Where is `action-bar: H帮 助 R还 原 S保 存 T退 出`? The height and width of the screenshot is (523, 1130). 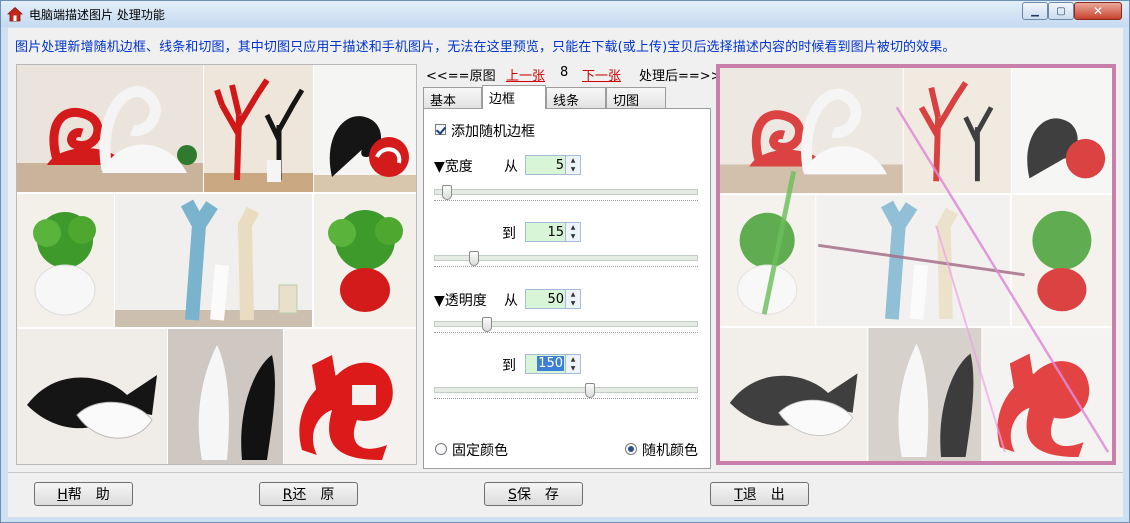 action-bar: H帮 助 R还 原 S保 存 T退 出 is located at coordinates (565, 495).